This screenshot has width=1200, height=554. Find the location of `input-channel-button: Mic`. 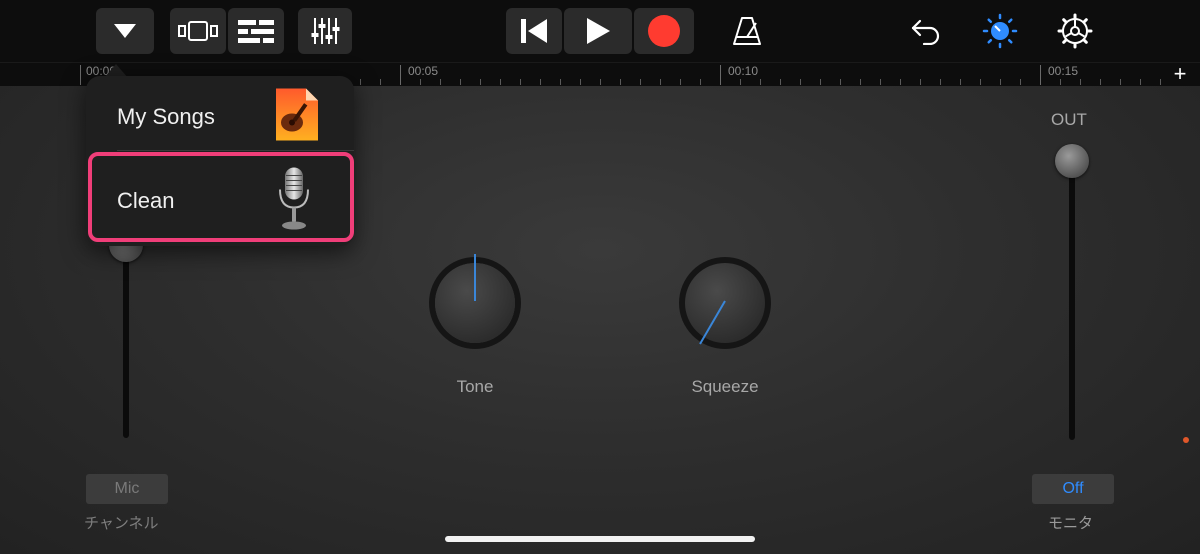

input-channel-button: Mic is located at coordinates (127, 489).